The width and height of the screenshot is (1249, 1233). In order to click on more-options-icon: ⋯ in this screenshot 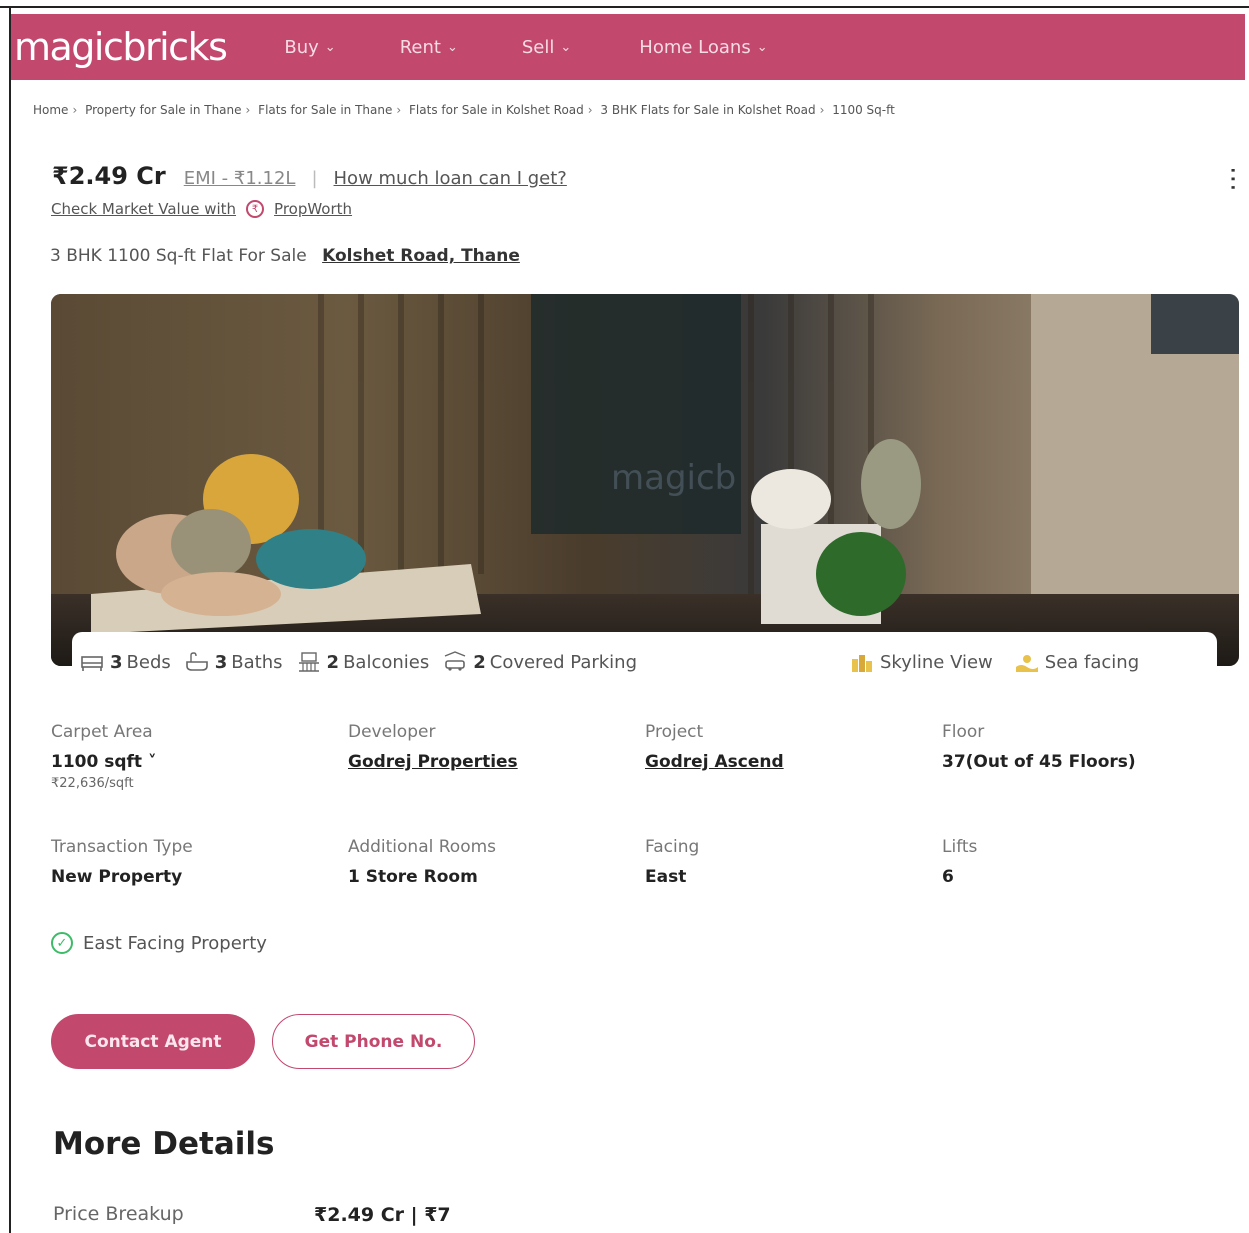, I will do `click(1233, 179)`.